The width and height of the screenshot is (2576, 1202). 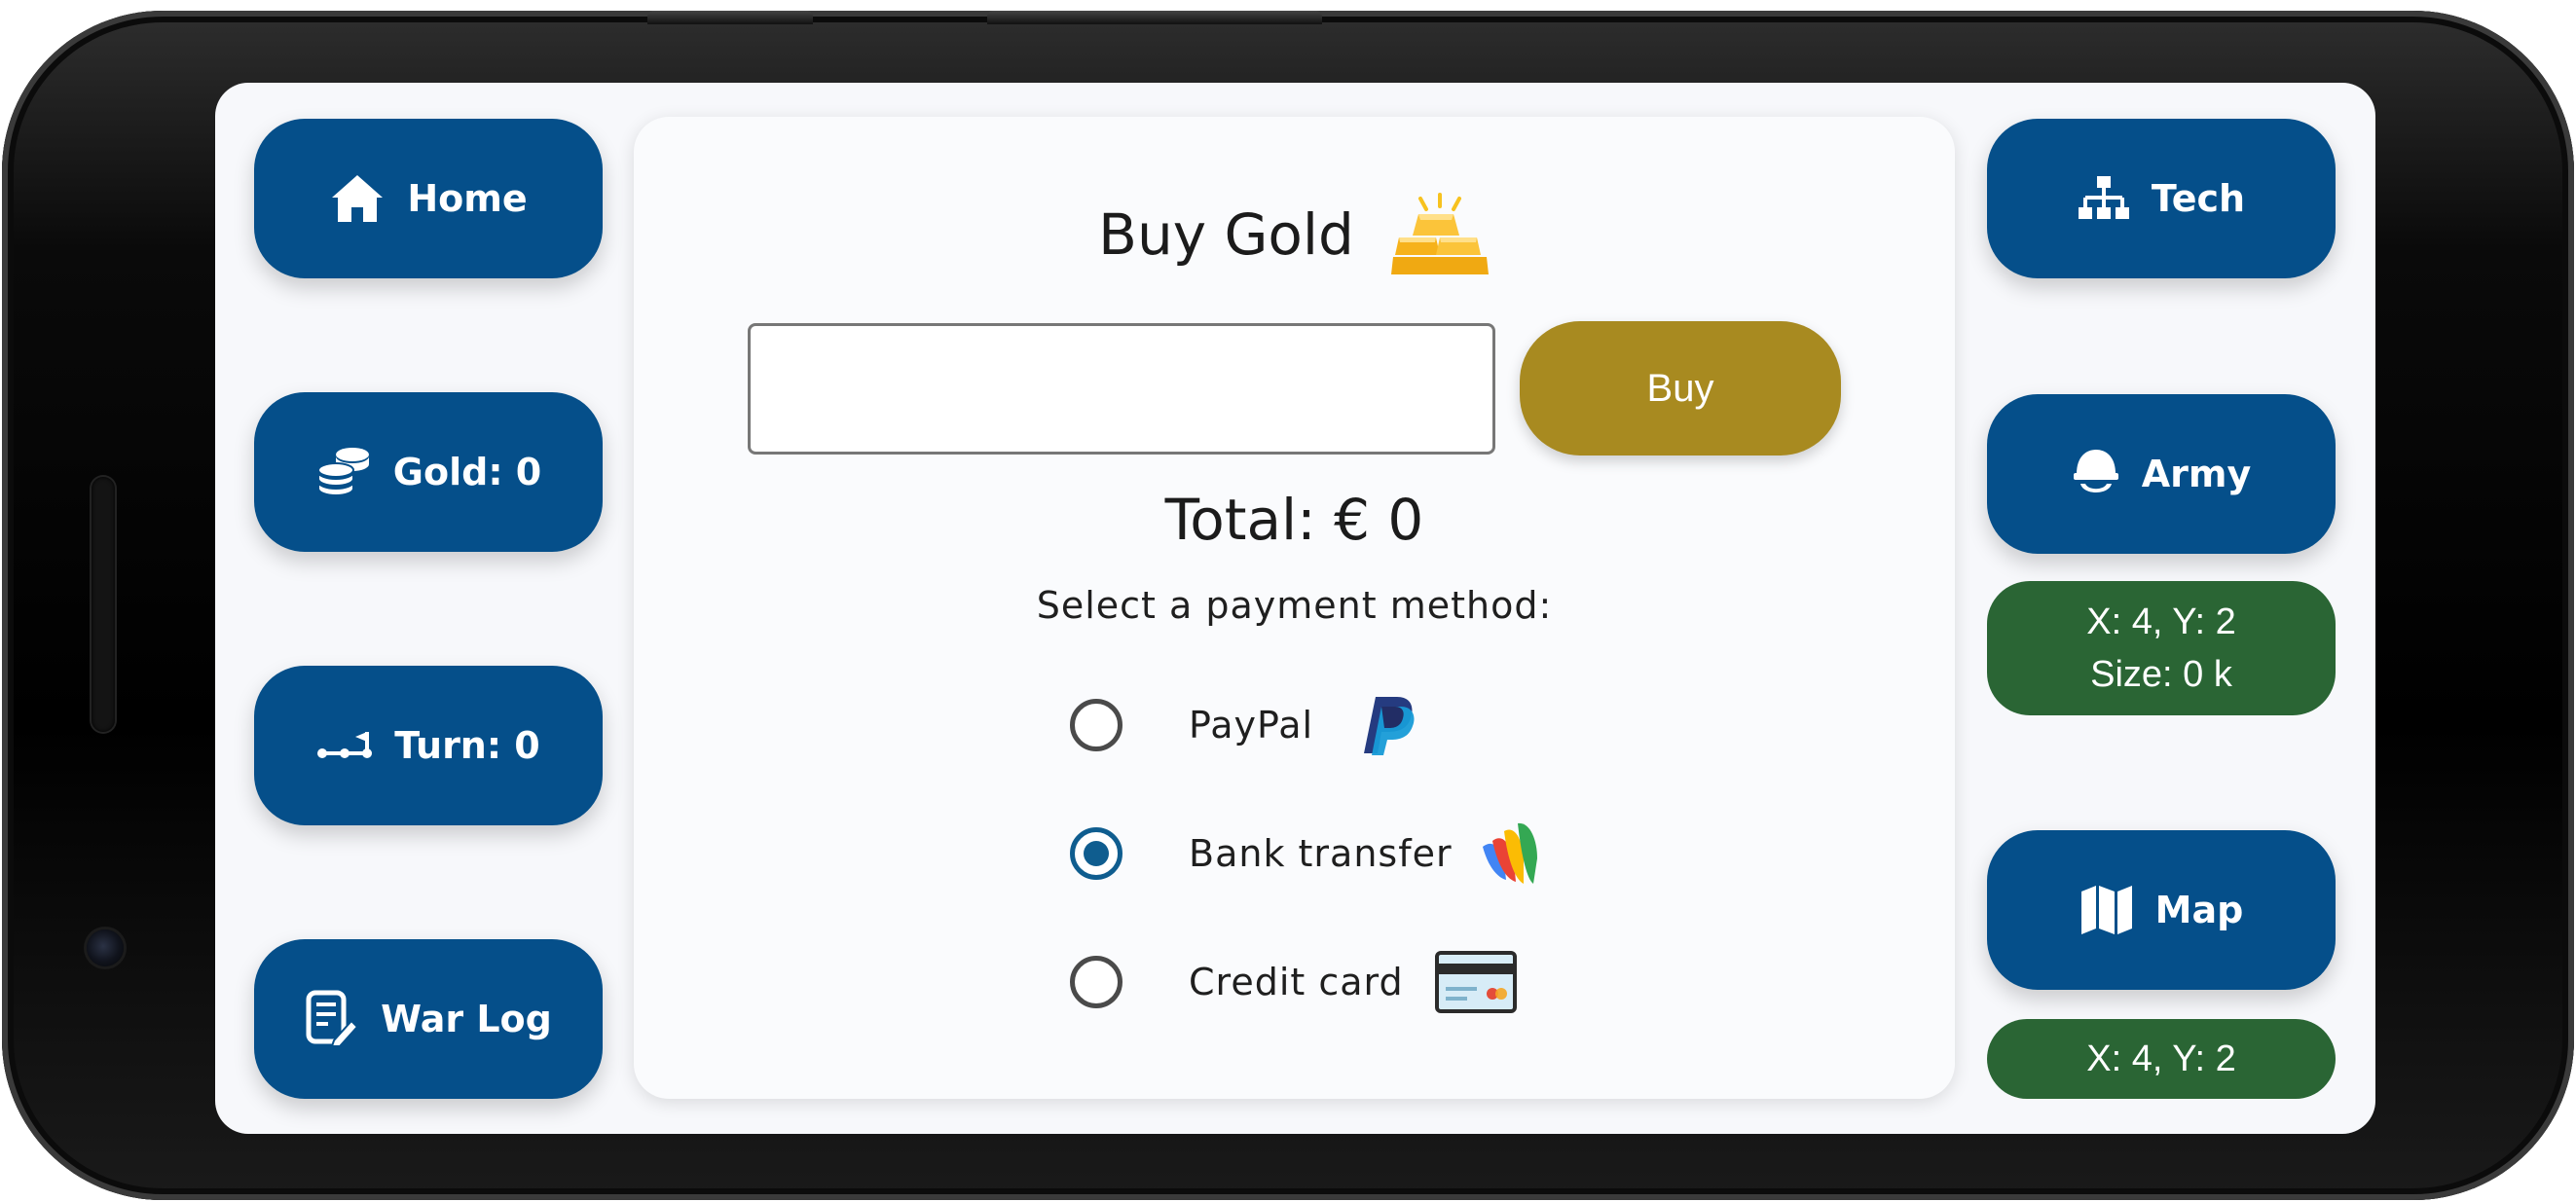 I want to click on turn-button: Turn: 0, so click(x=428, y=745).